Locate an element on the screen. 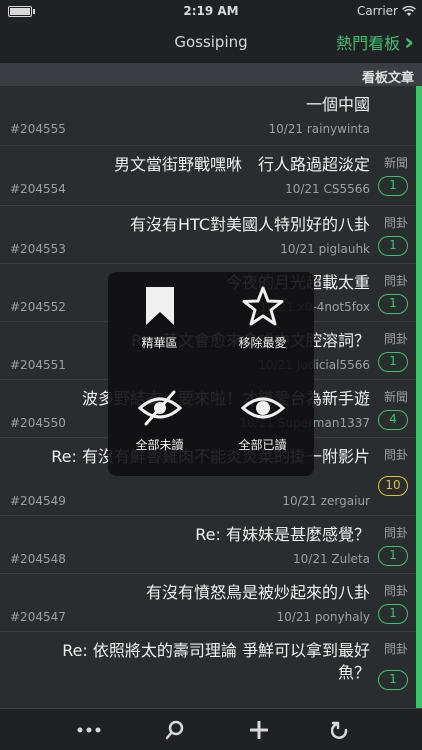 This screenshot has height=750, width=422. section-header: 看板文章 is located at coordinates (211, 75).